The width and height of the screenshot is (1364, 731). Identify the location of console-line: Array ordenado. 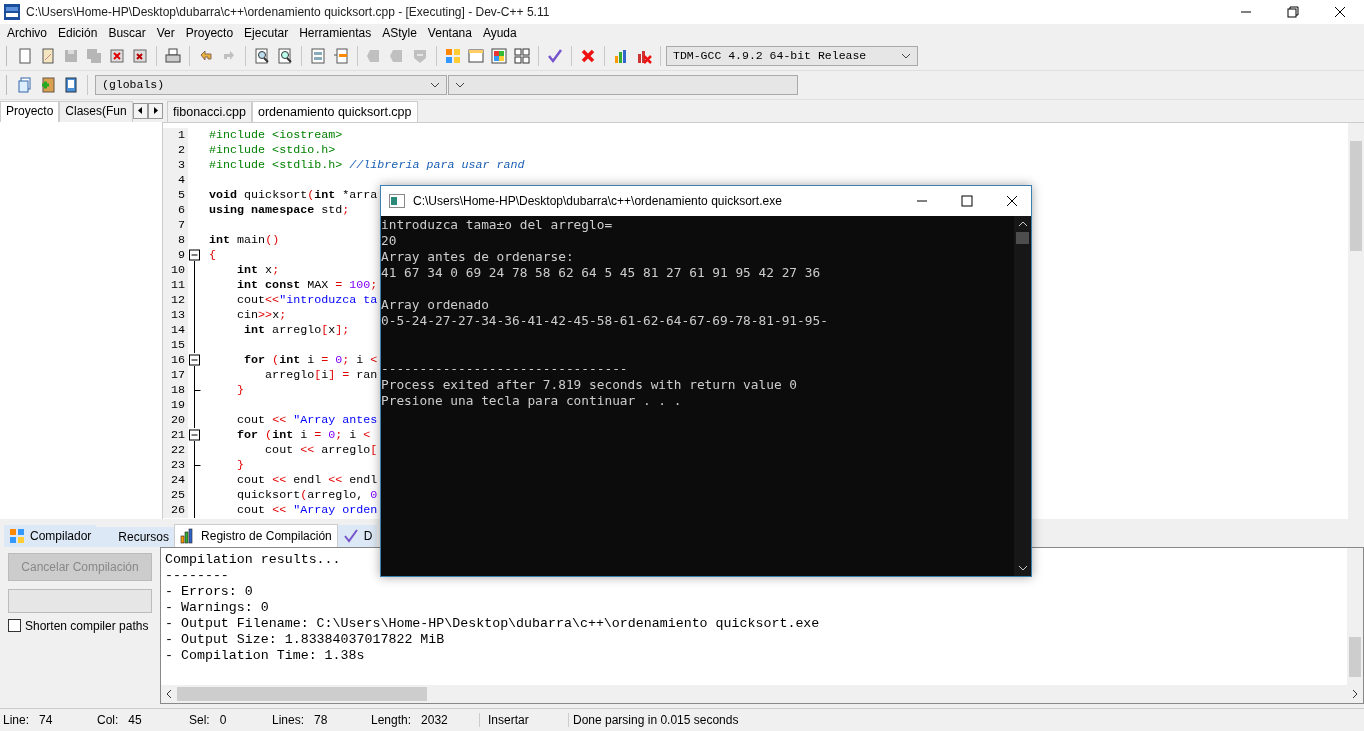
(435, 304).